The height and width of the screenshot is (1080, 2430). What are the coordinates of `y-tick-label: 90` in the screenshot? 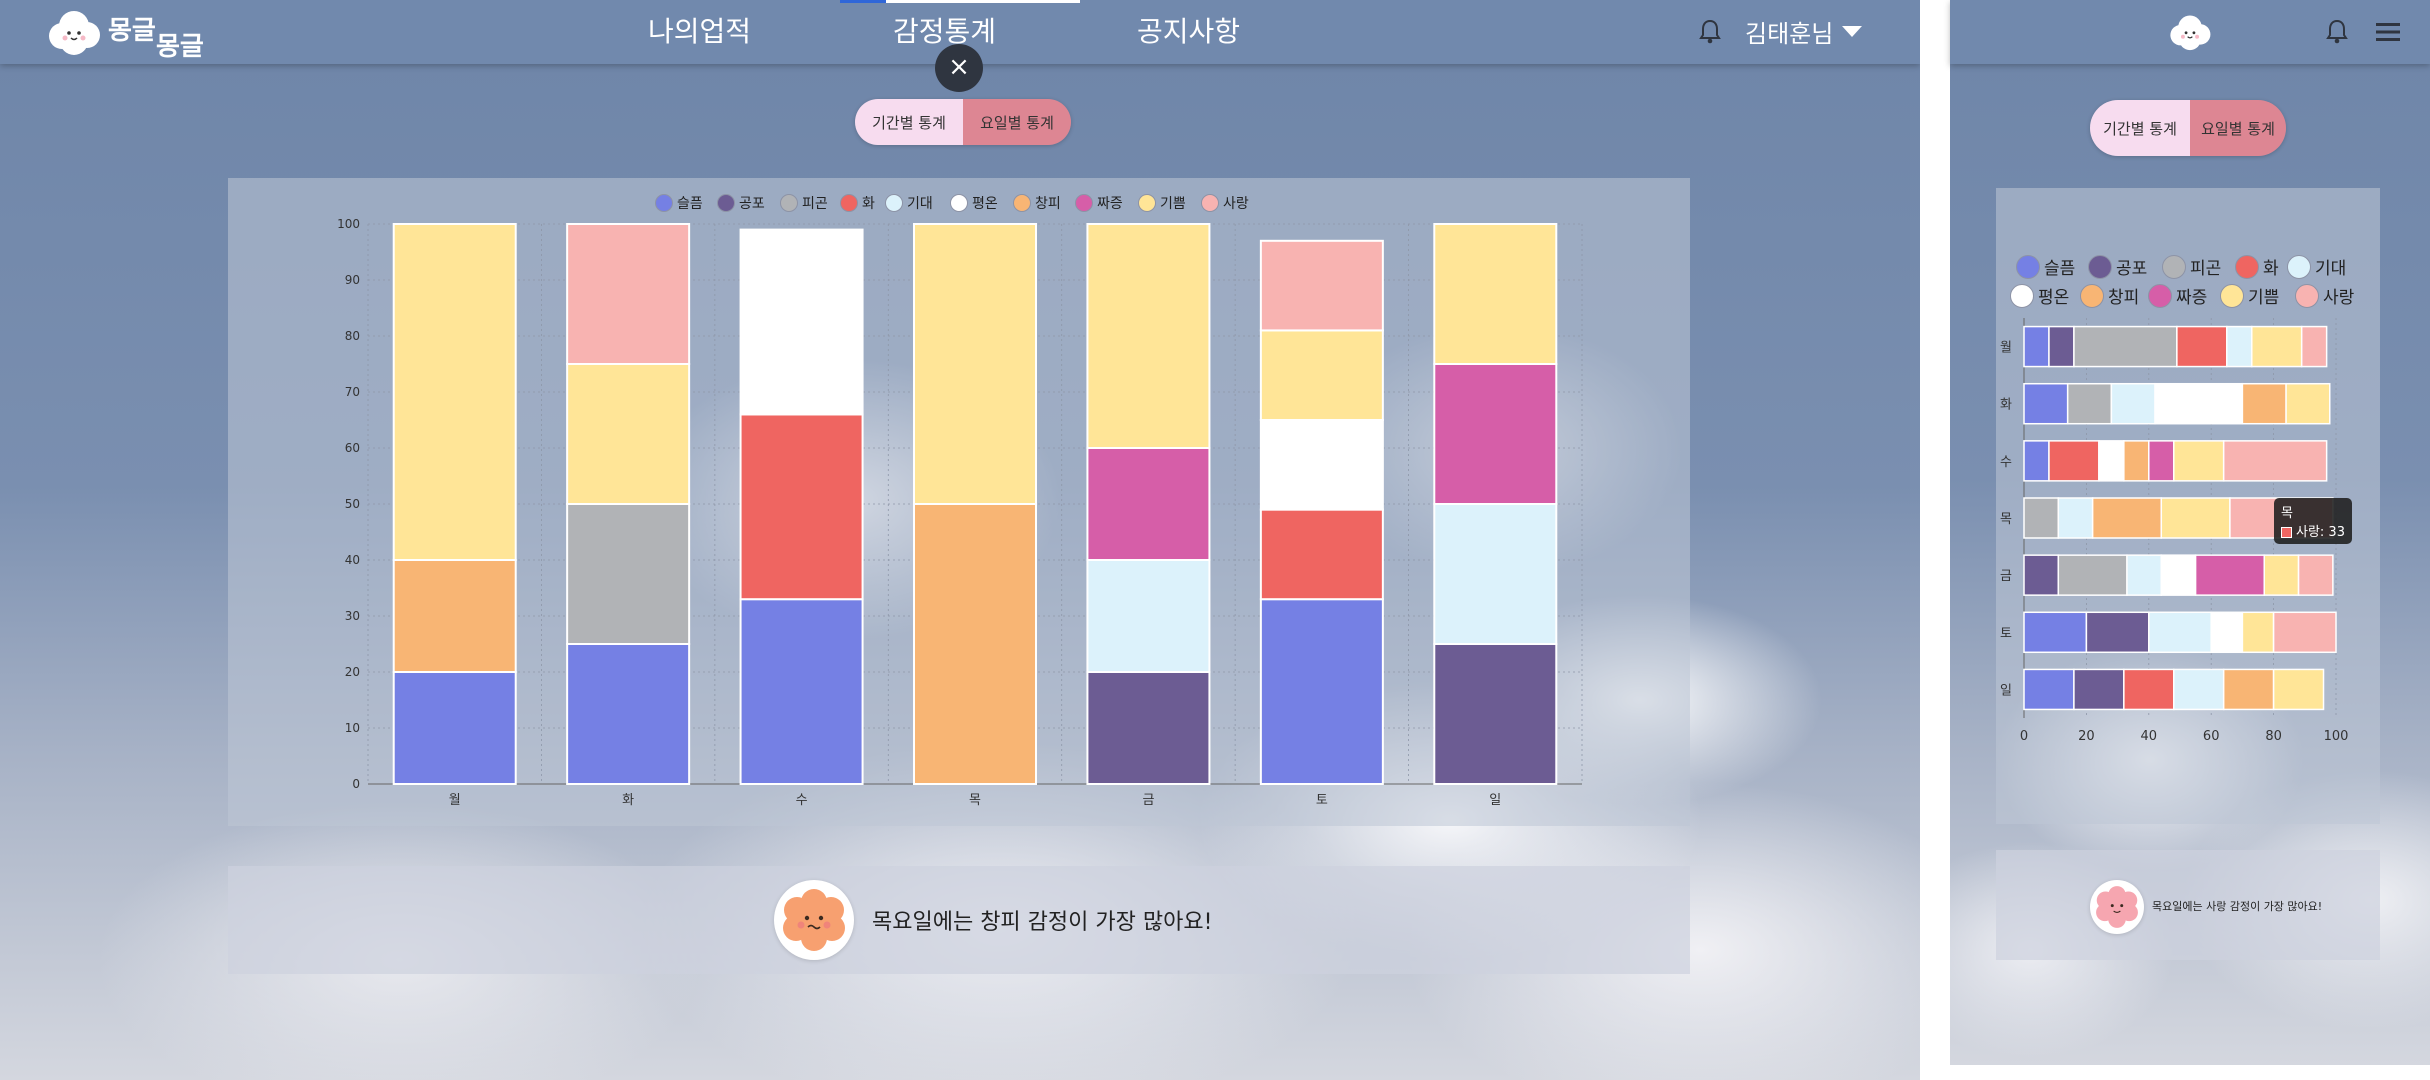 It's located at (352, 280).